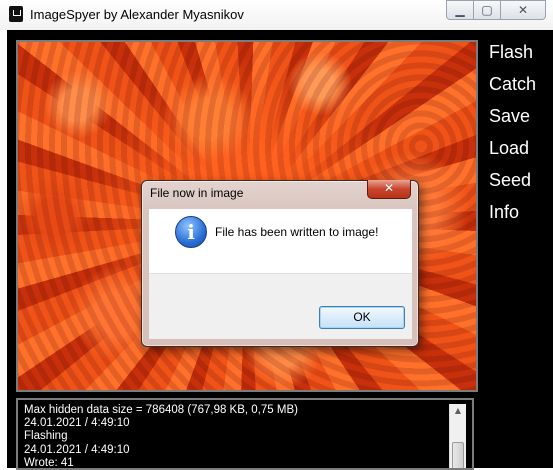 Image resolution: width=553 pixels, height=470 pixels. Describe the element at coordinates (16, 14) in the screenshot. I see `app-icon` at that location.